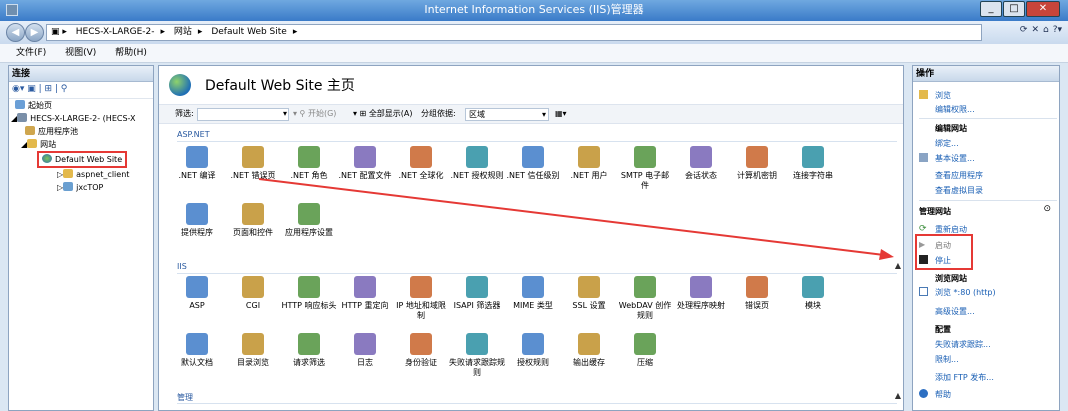 This screenshot has width=1068, height=411. I want to click on crumb-site: Default Web Site, so click(249, 32).